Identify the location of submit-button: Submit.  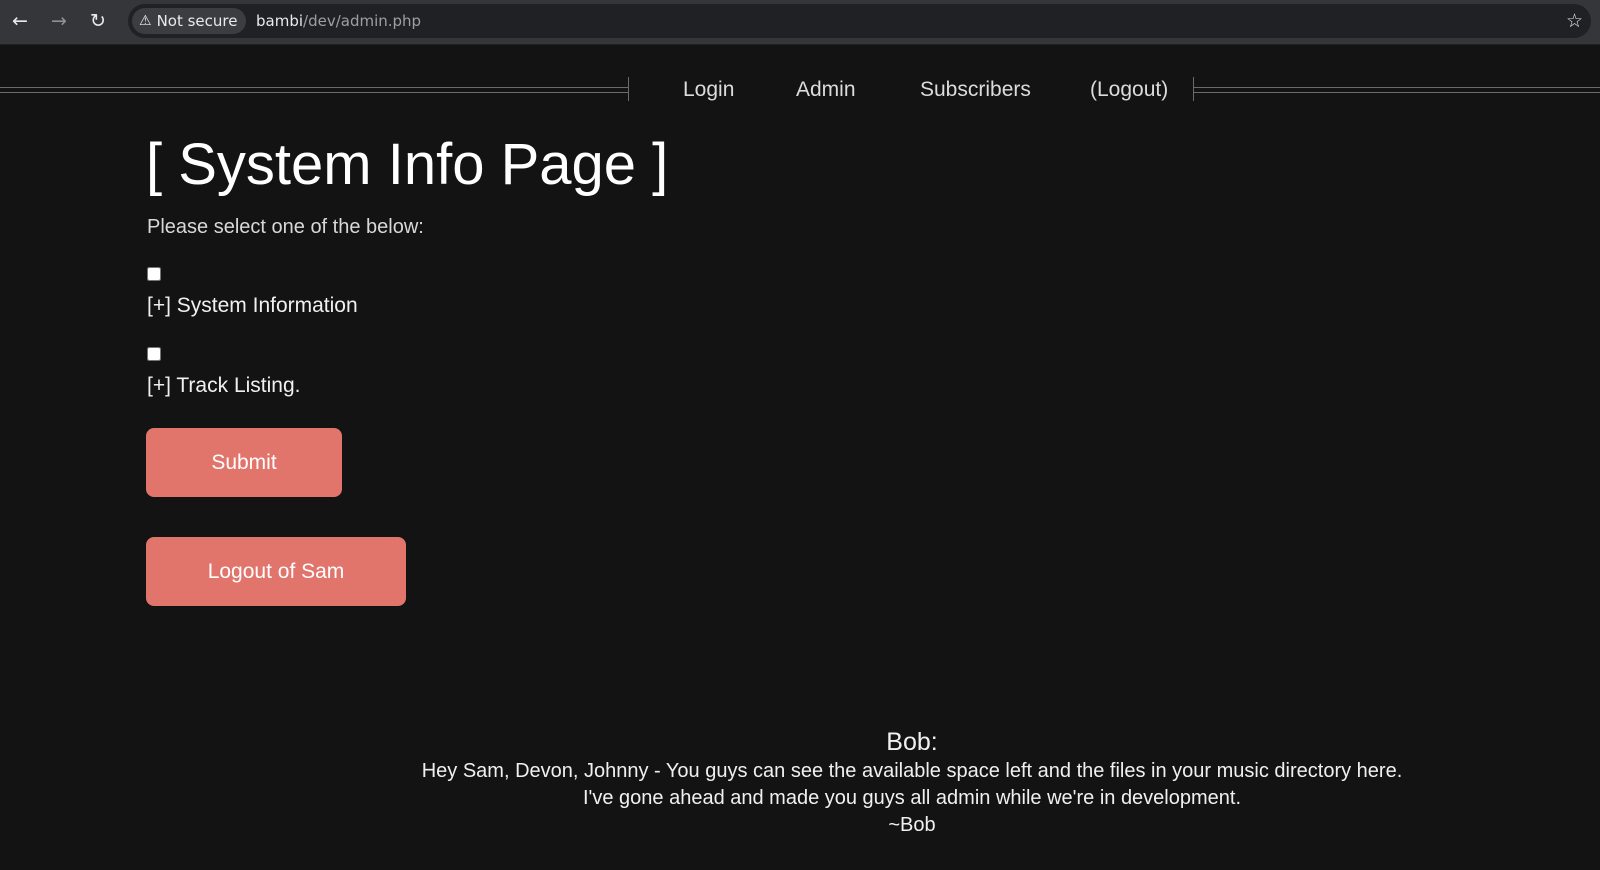
(244, 462).